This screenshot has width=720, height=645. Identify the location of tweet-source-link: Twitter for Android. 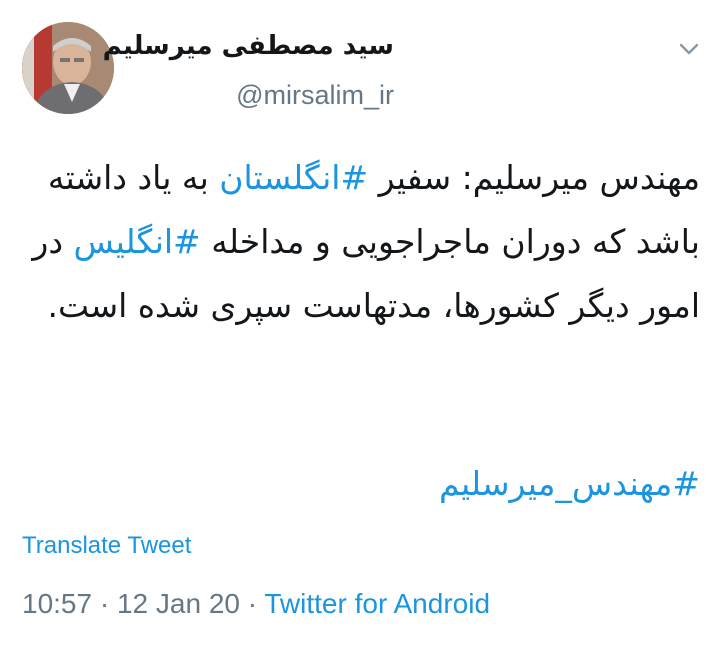
(377, 603).